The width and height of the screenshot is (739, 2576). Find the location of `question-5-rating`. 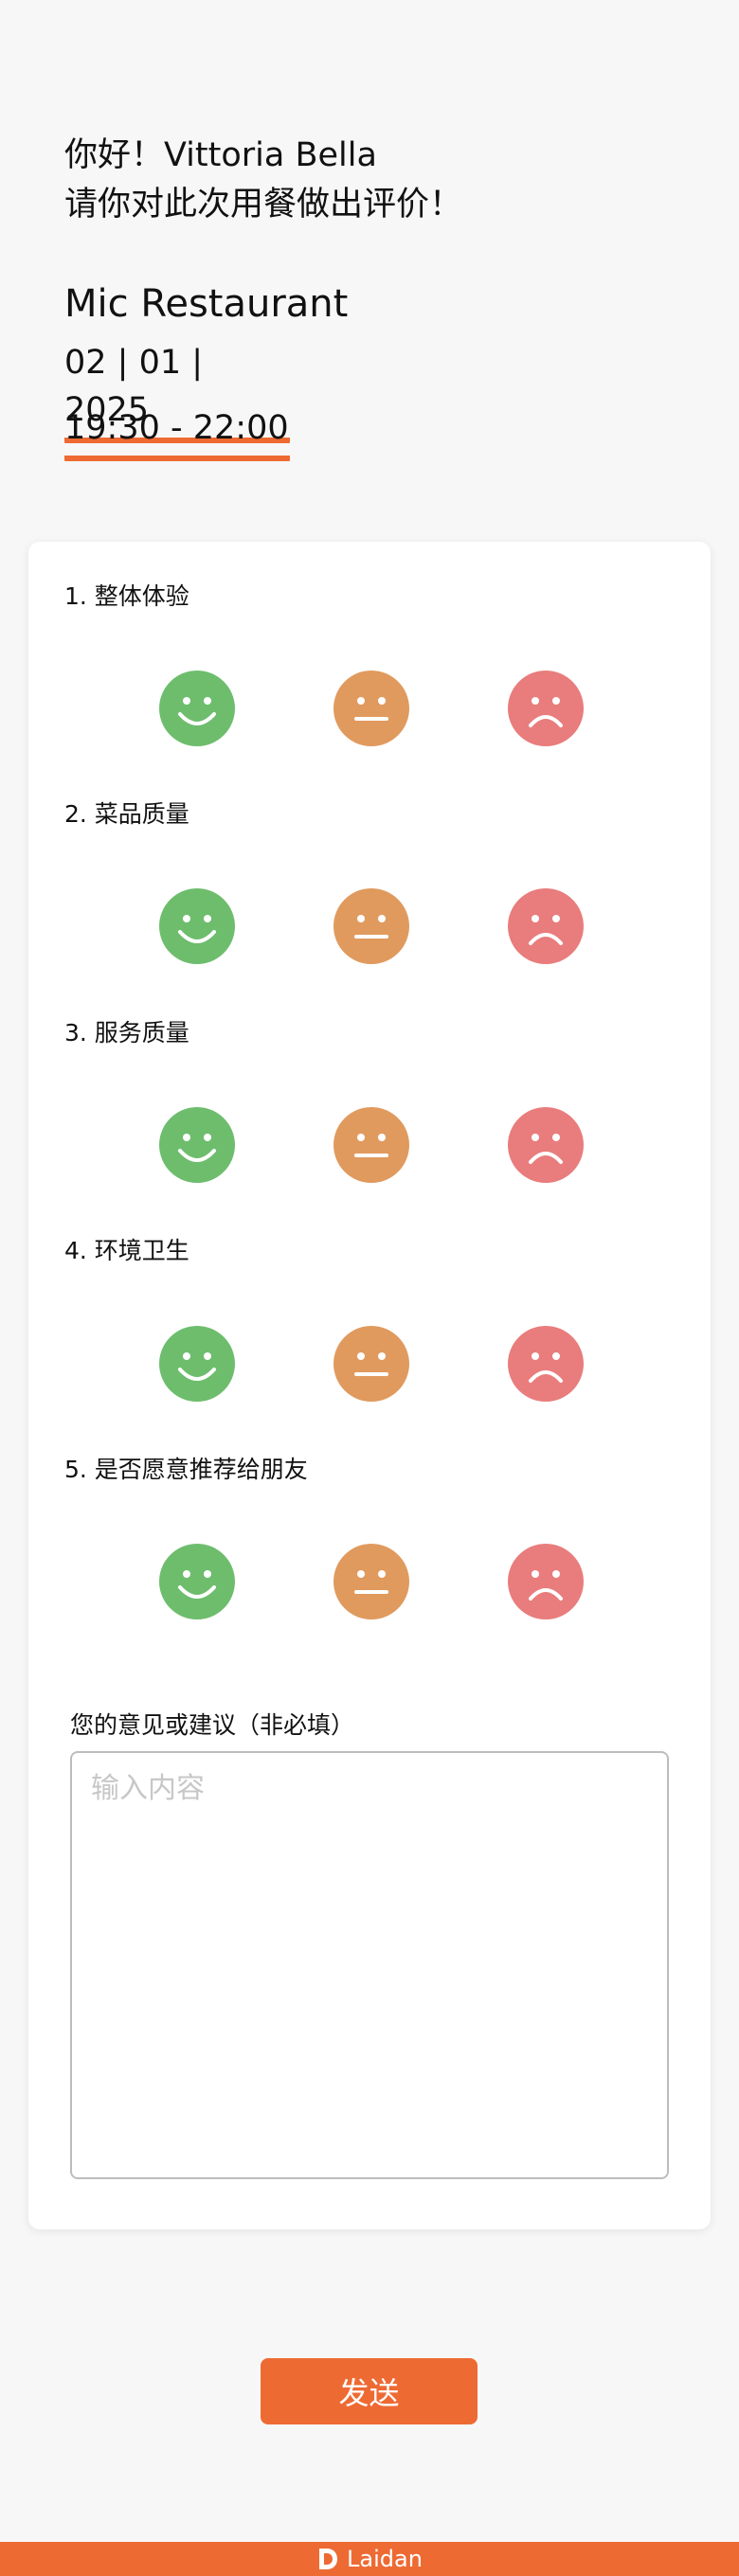

question-5-rating is located at coordinates (369, 1581).